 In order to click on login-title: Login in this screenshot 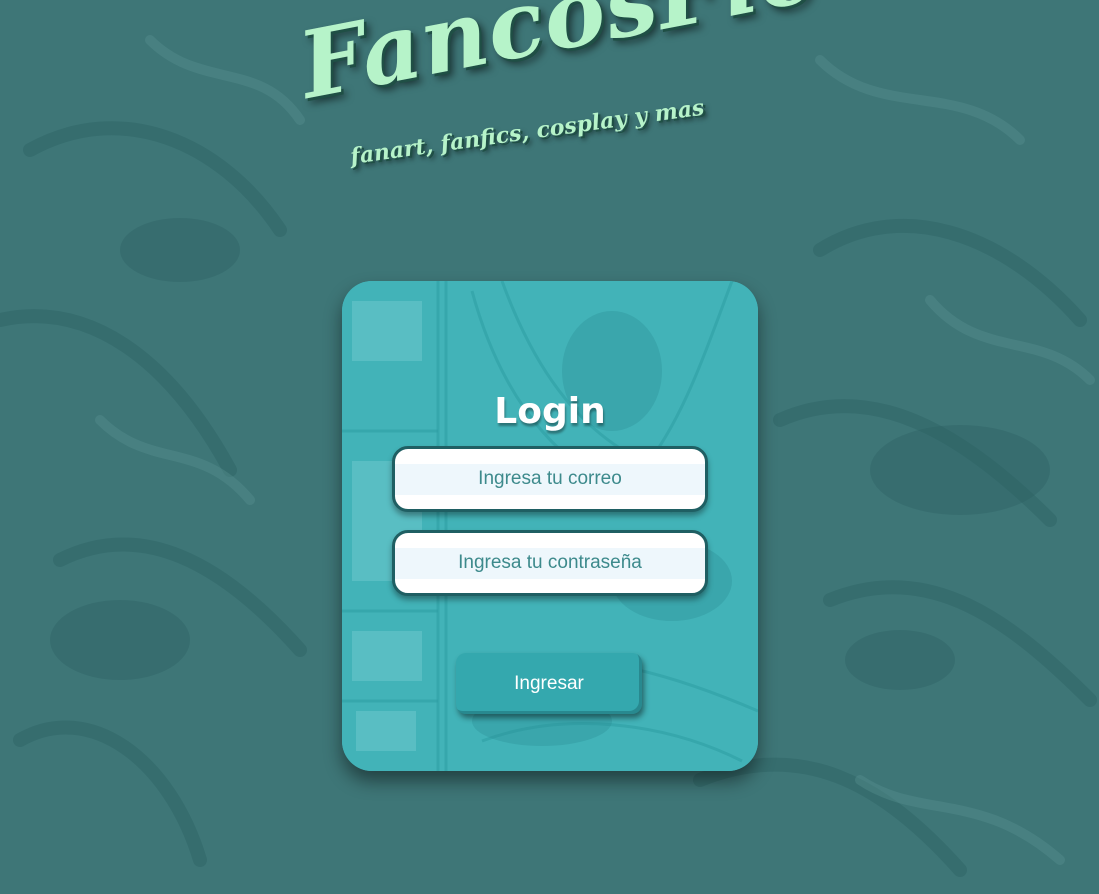, I will do `click(550, 411)`.